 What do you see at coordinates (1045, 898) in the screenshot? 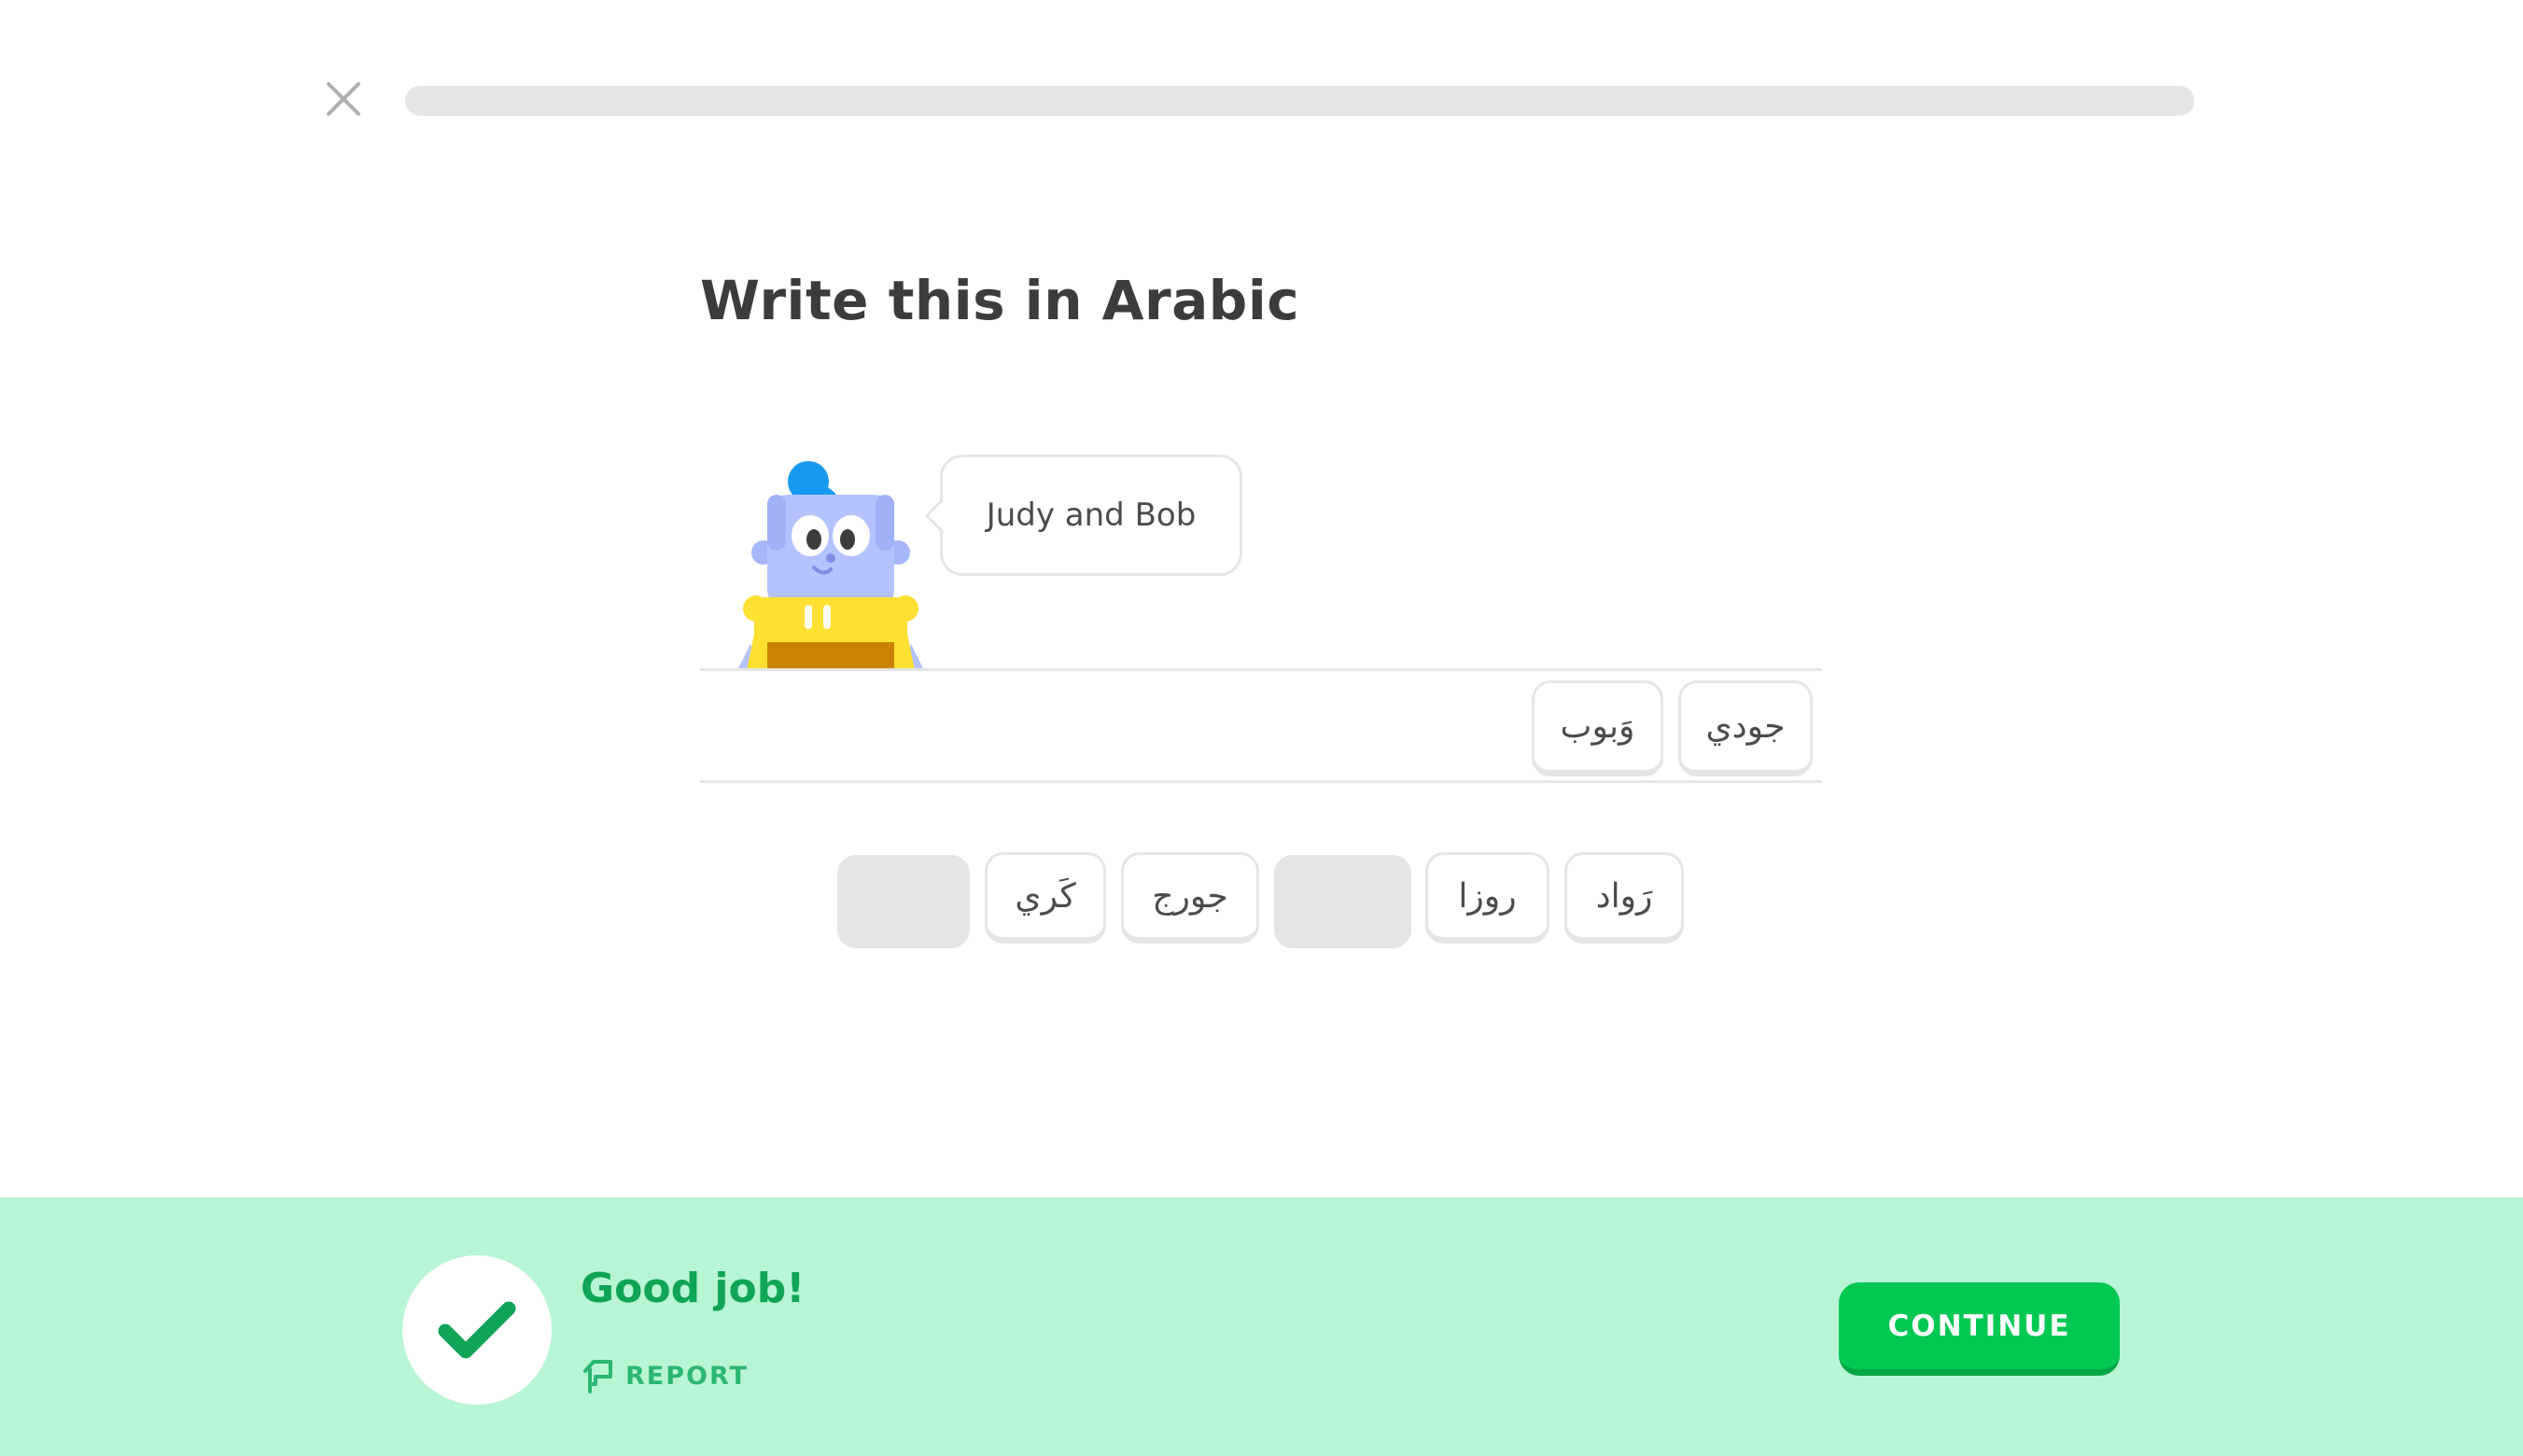
I see `word-bank-tile: كَري` at bounding box center [1045, 898].